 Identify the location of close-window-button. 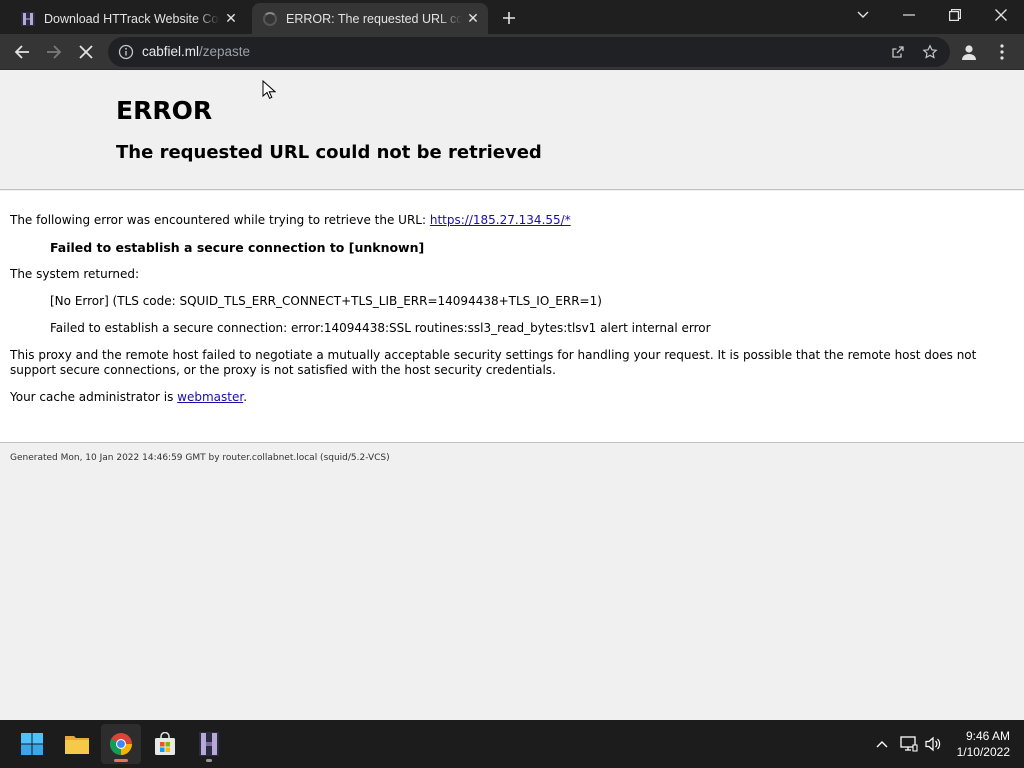
(1001, 15).